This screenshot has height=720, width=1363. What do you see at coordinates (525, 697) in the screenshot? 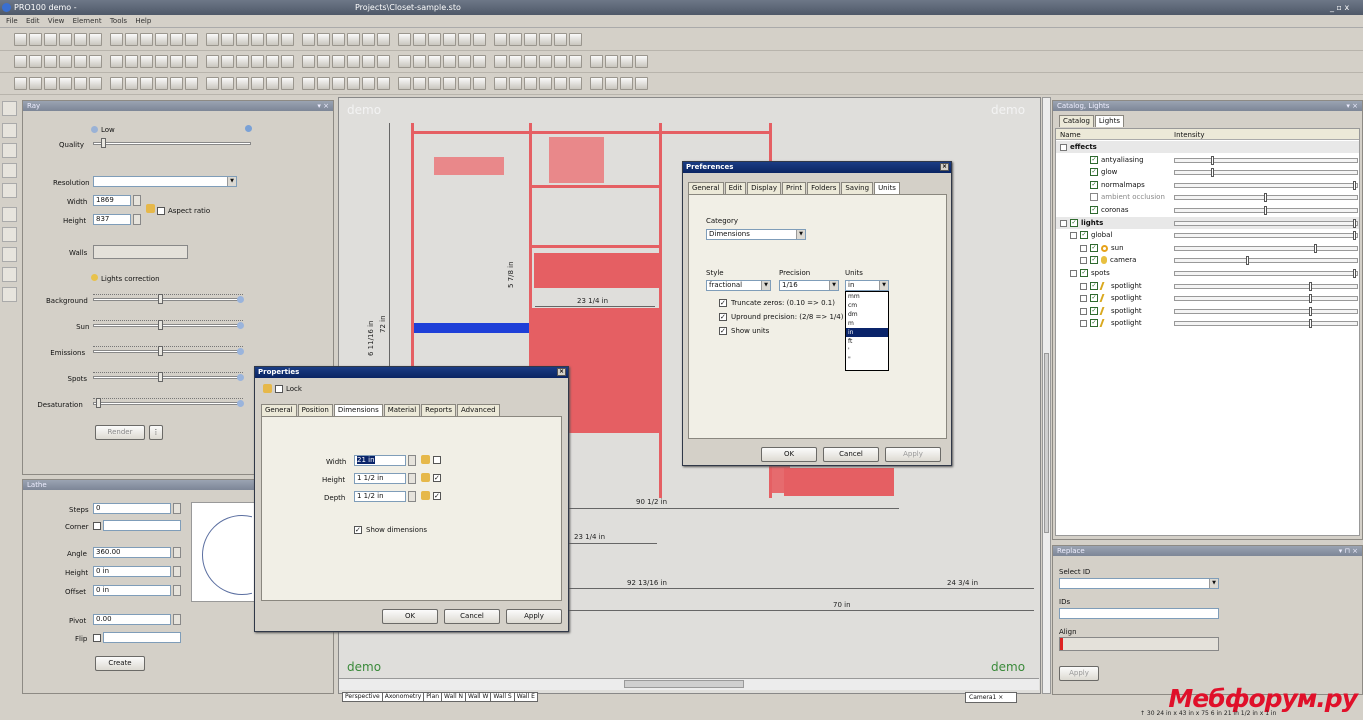
I see `view-tab-wall-e: Wall E` at bounding box center [525, 697].